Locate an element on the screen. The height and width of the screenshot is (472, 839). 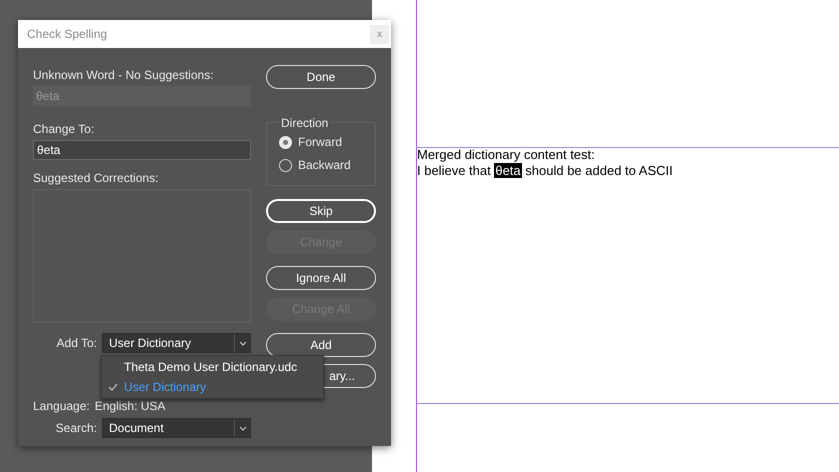
field-label: Suggested Corrections: is located at coordinates (96, 178).